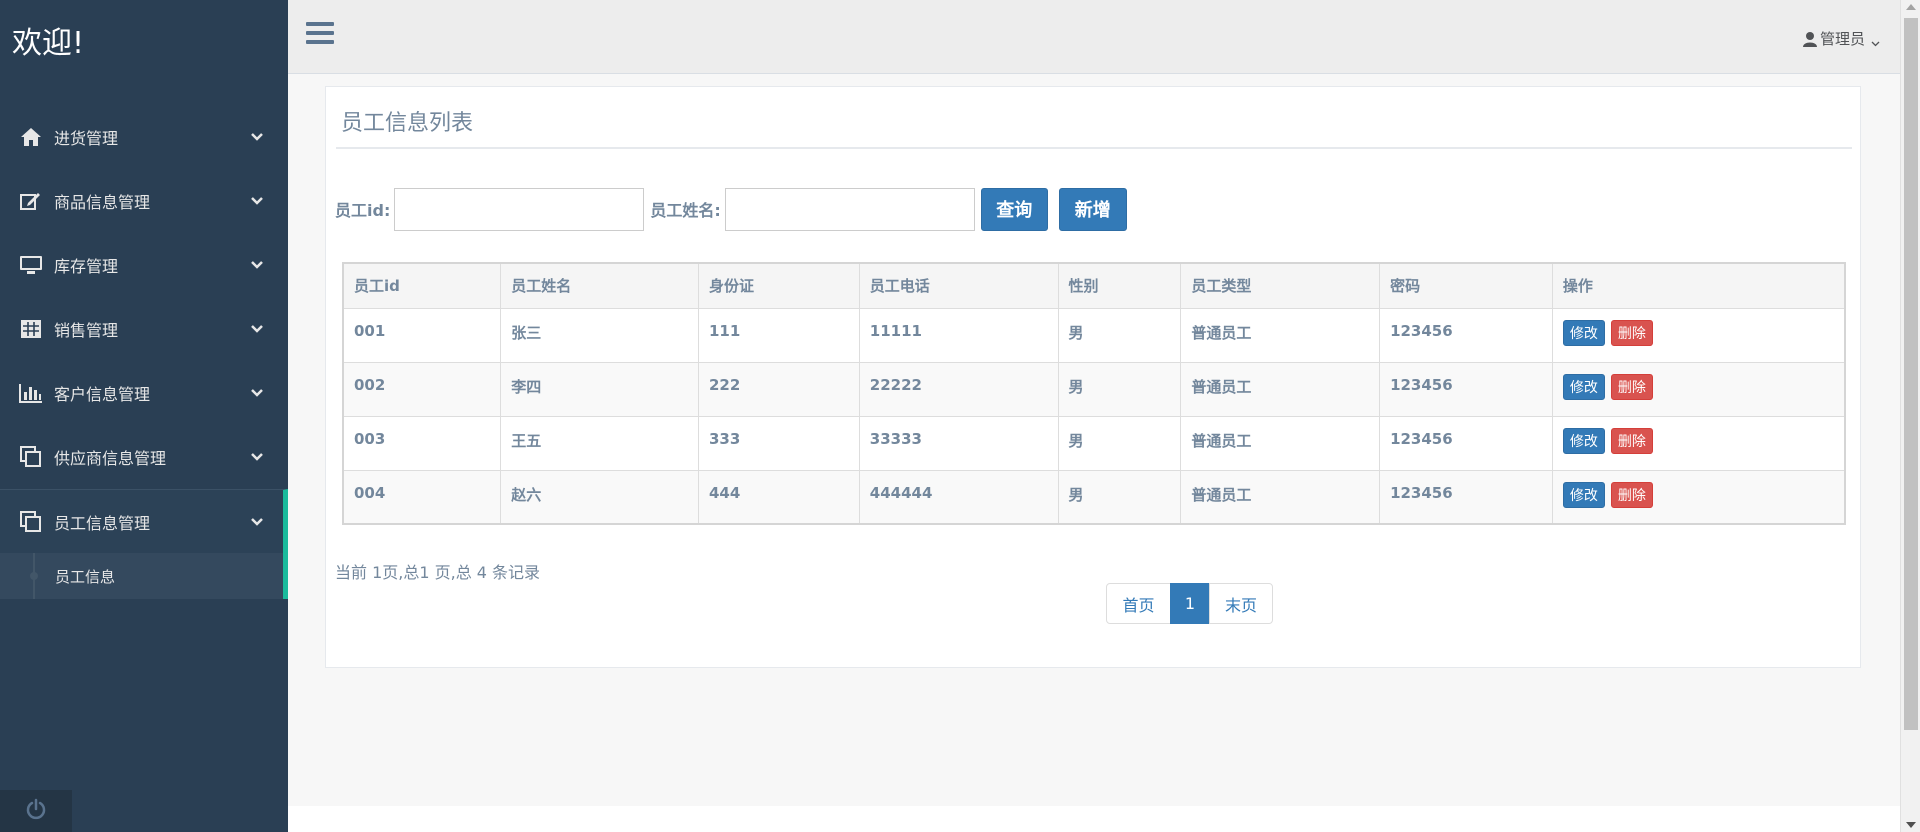 The image size is (1920, 832). I want to click on user-menu: 管理员, so click(1841, 38).